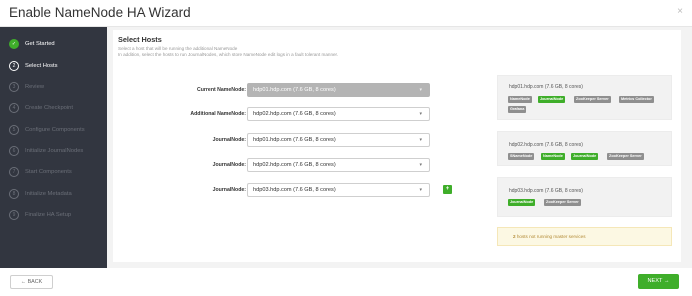 This screenshot has height=296, width=692. I want to click on component-badge: Metrics Collector, so click(636, 99).